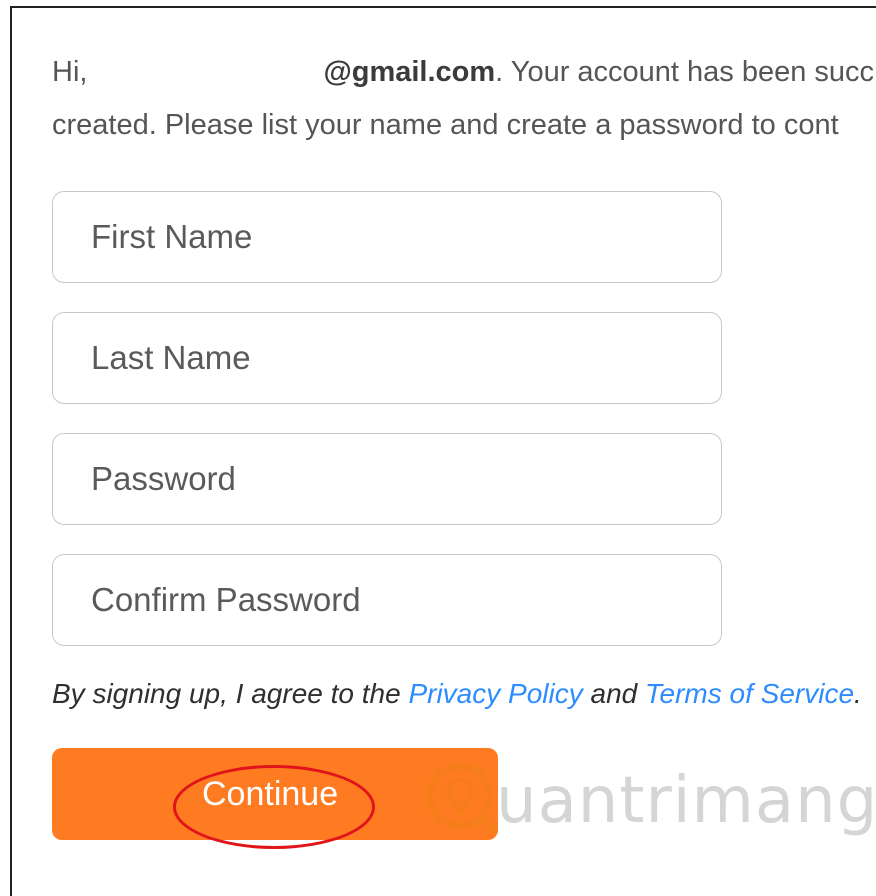  What do you see at coordinates (749, 693) in the screenshot?
I see `terms-of-service-link: Terms of Service` at bounding box center [749, 693].